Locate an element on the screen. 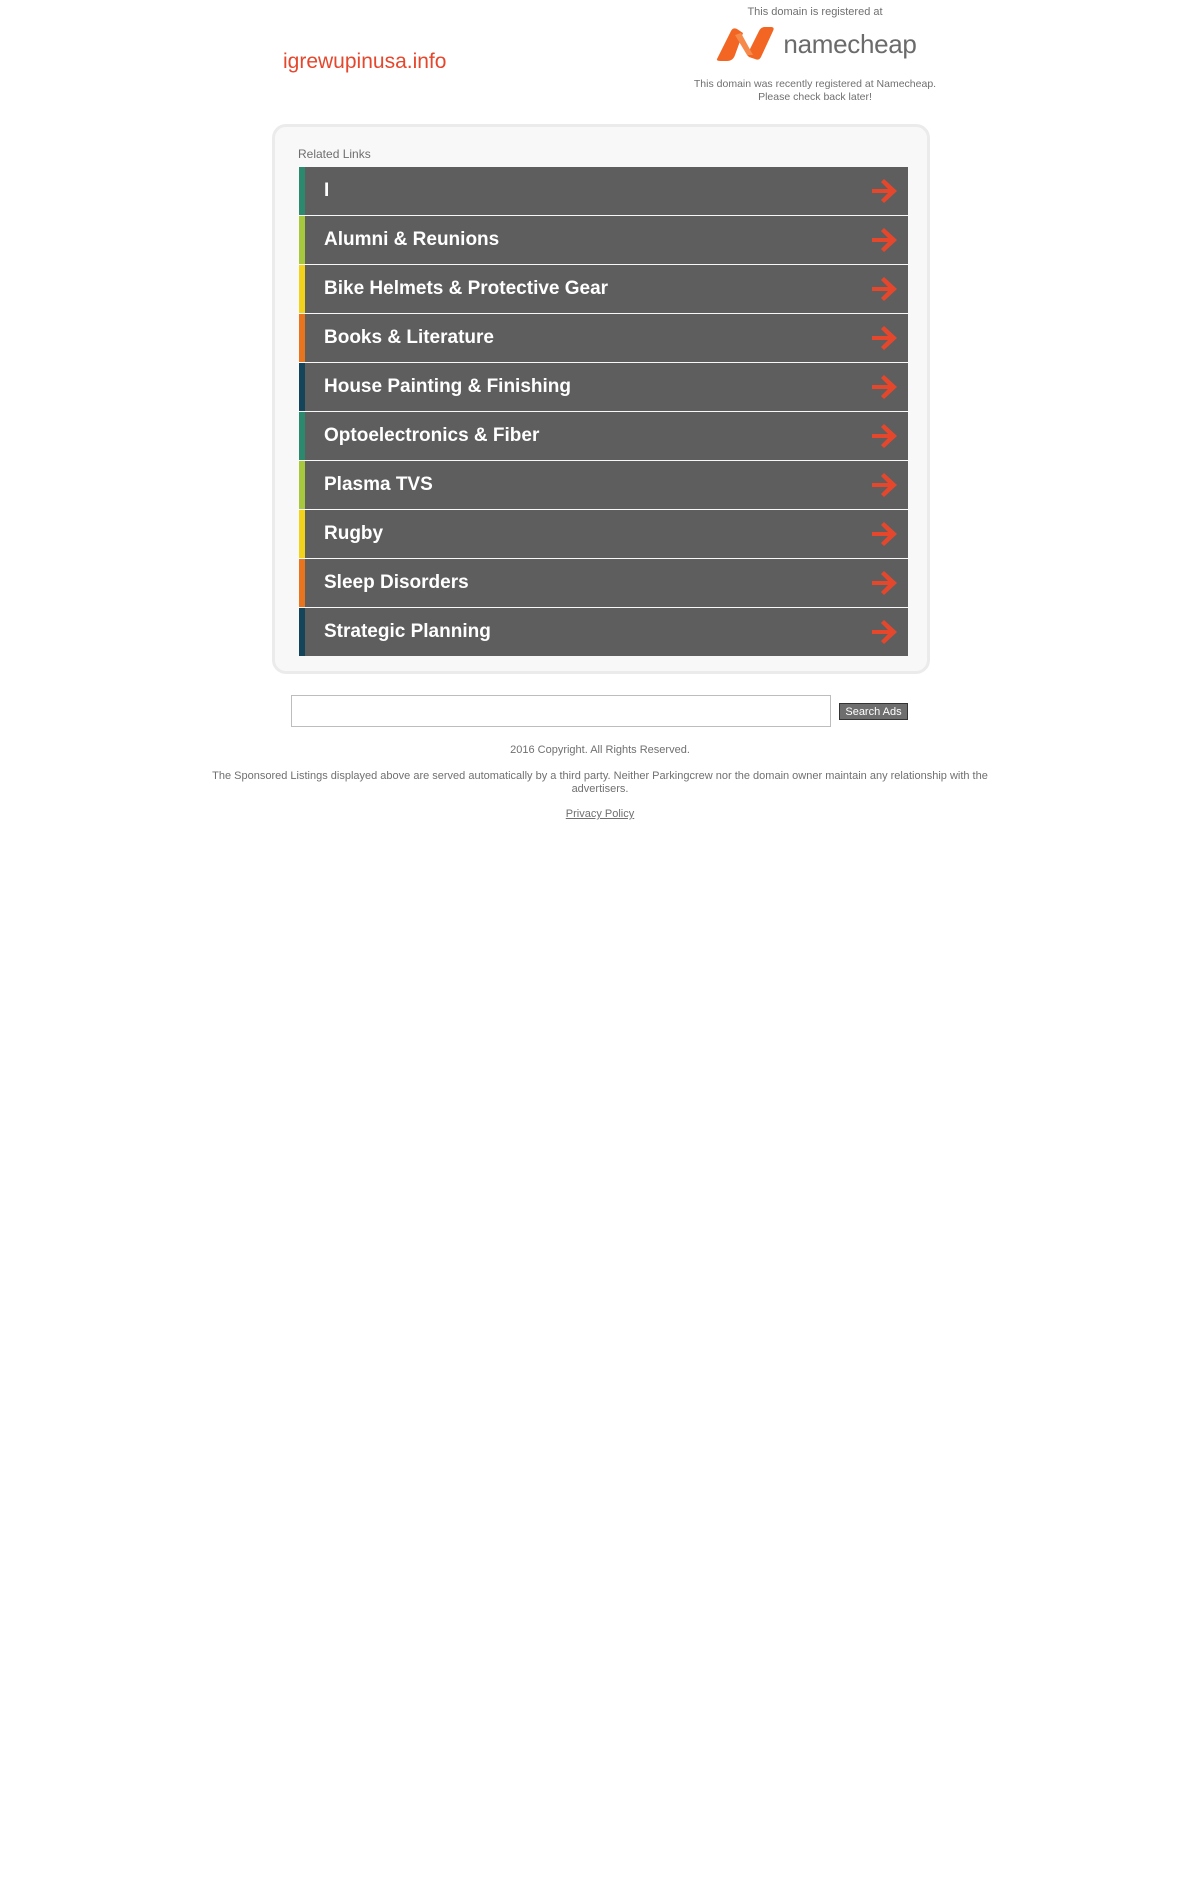 The height and width of the screenshot is (1886, 1200). namecheap-n-logo-icon is located at coordinates (746, 44).